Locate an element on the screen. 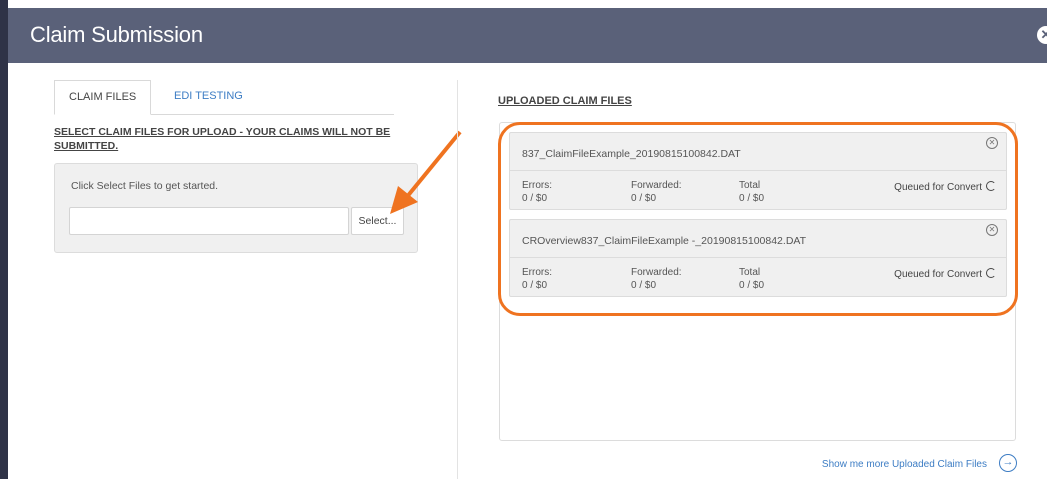  uploaded-files-title: UPLOADED CLAIM FILES is located at coordinates (565, 101).